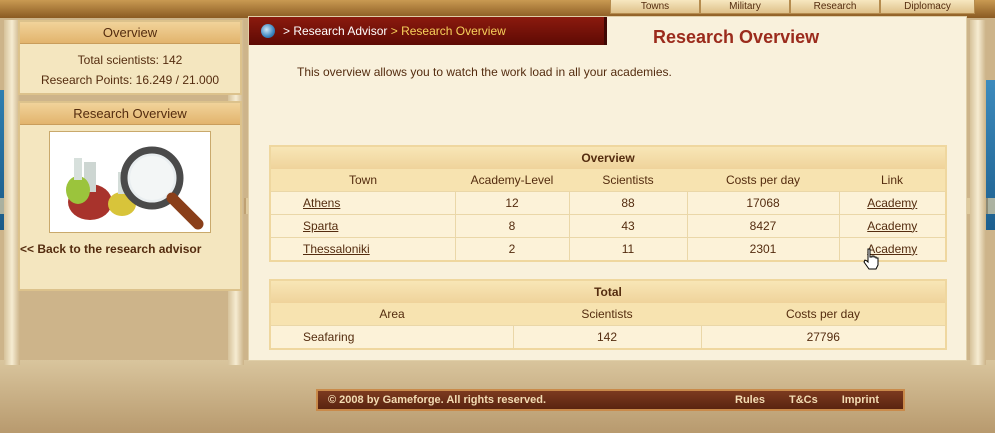  I want to click on academy-link-athens: Academy, so click(892, 203).